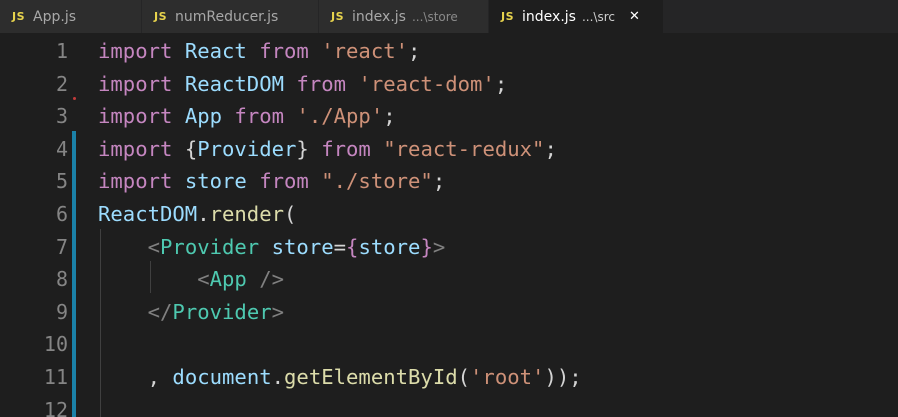 This screenshot has height=417, width=898. I want to click on code-token: (, so click(464, 377).